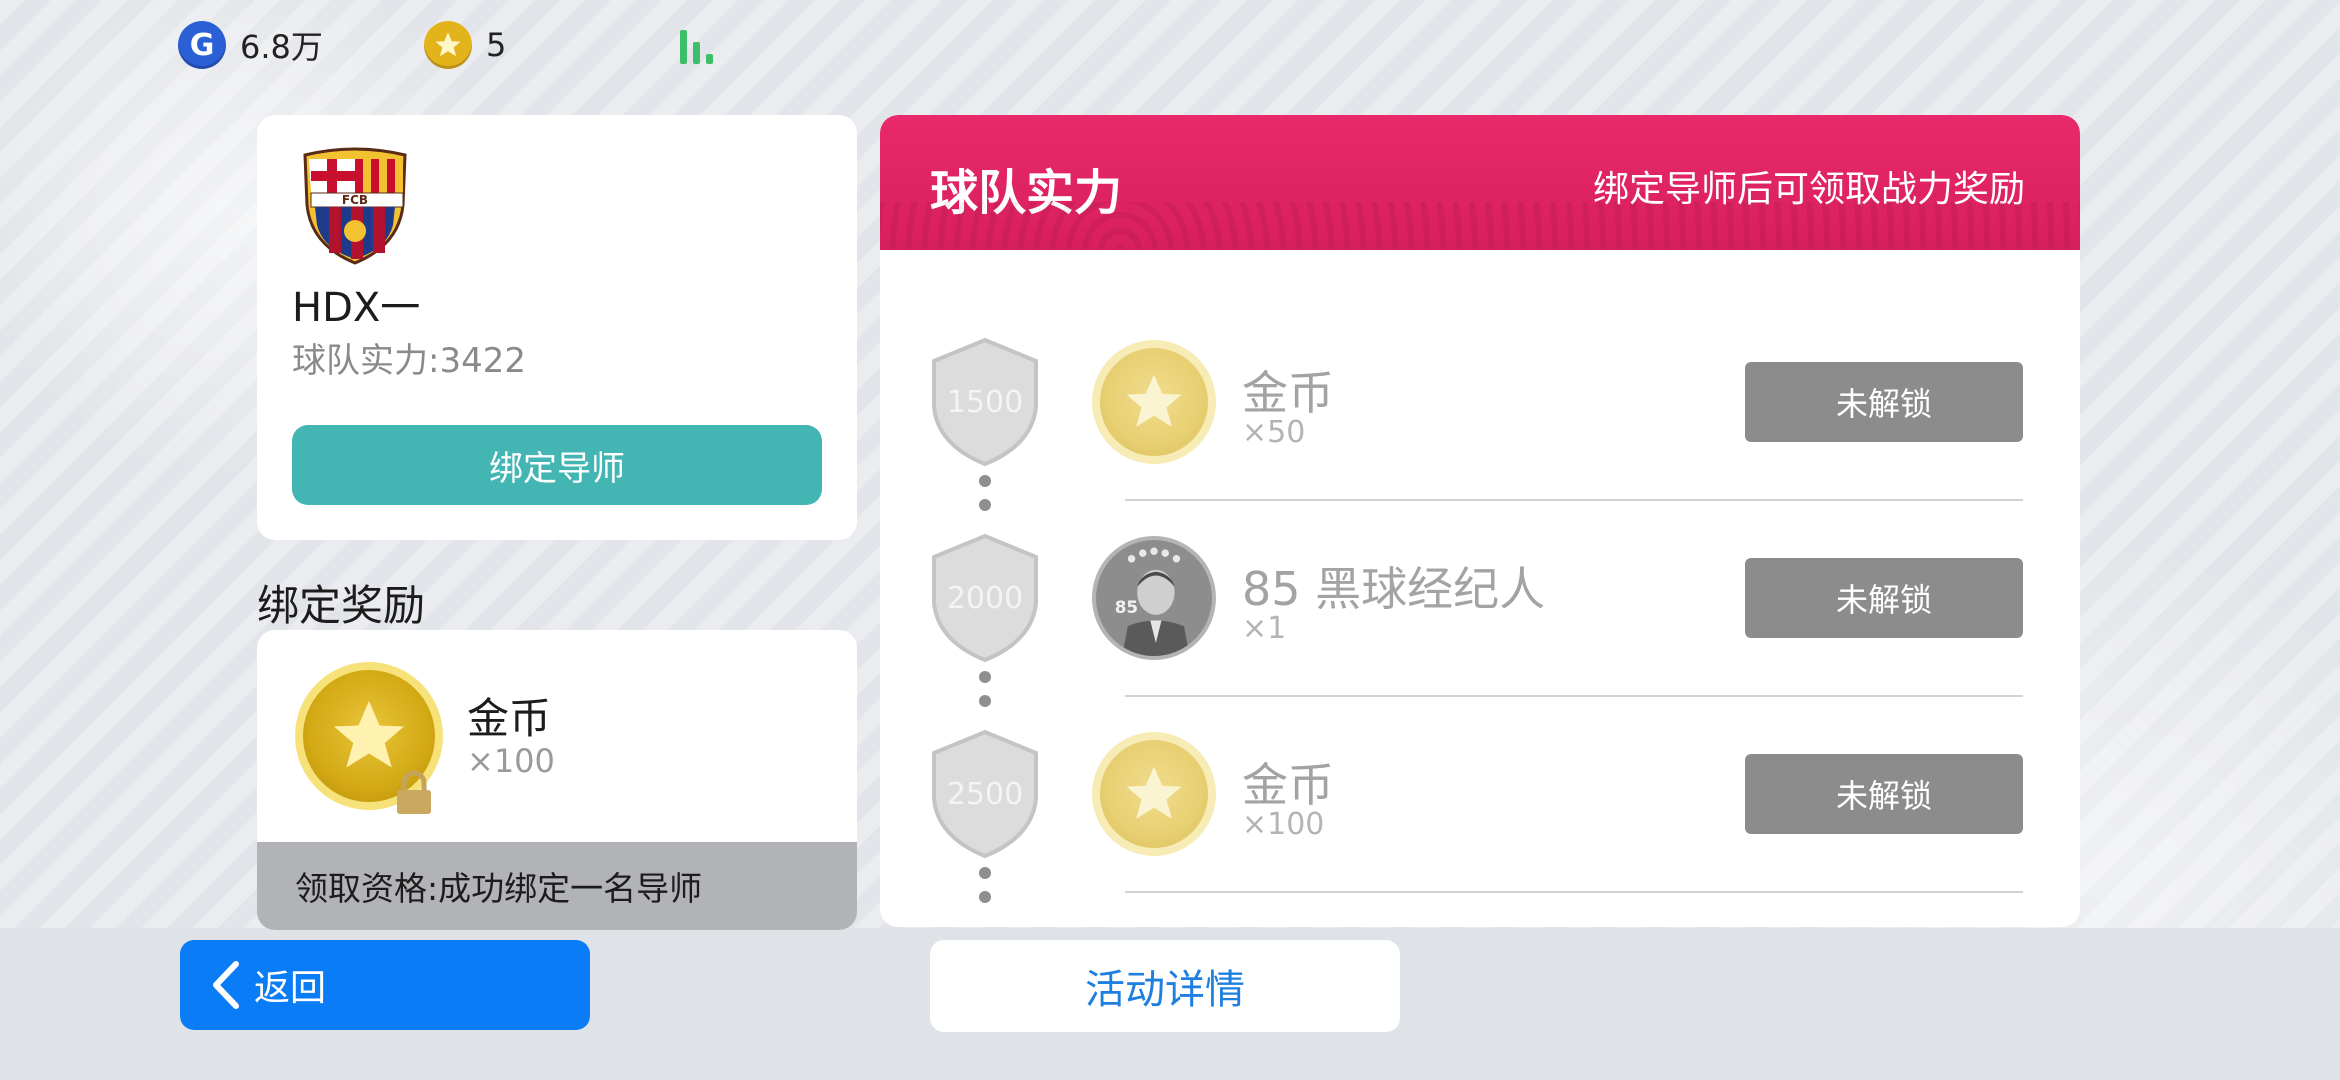 The height and width of the screenshot is (1080, 2340). I want to click on reward-tier: 1500 金币 ×50 未解锁, so click(1480, 435).